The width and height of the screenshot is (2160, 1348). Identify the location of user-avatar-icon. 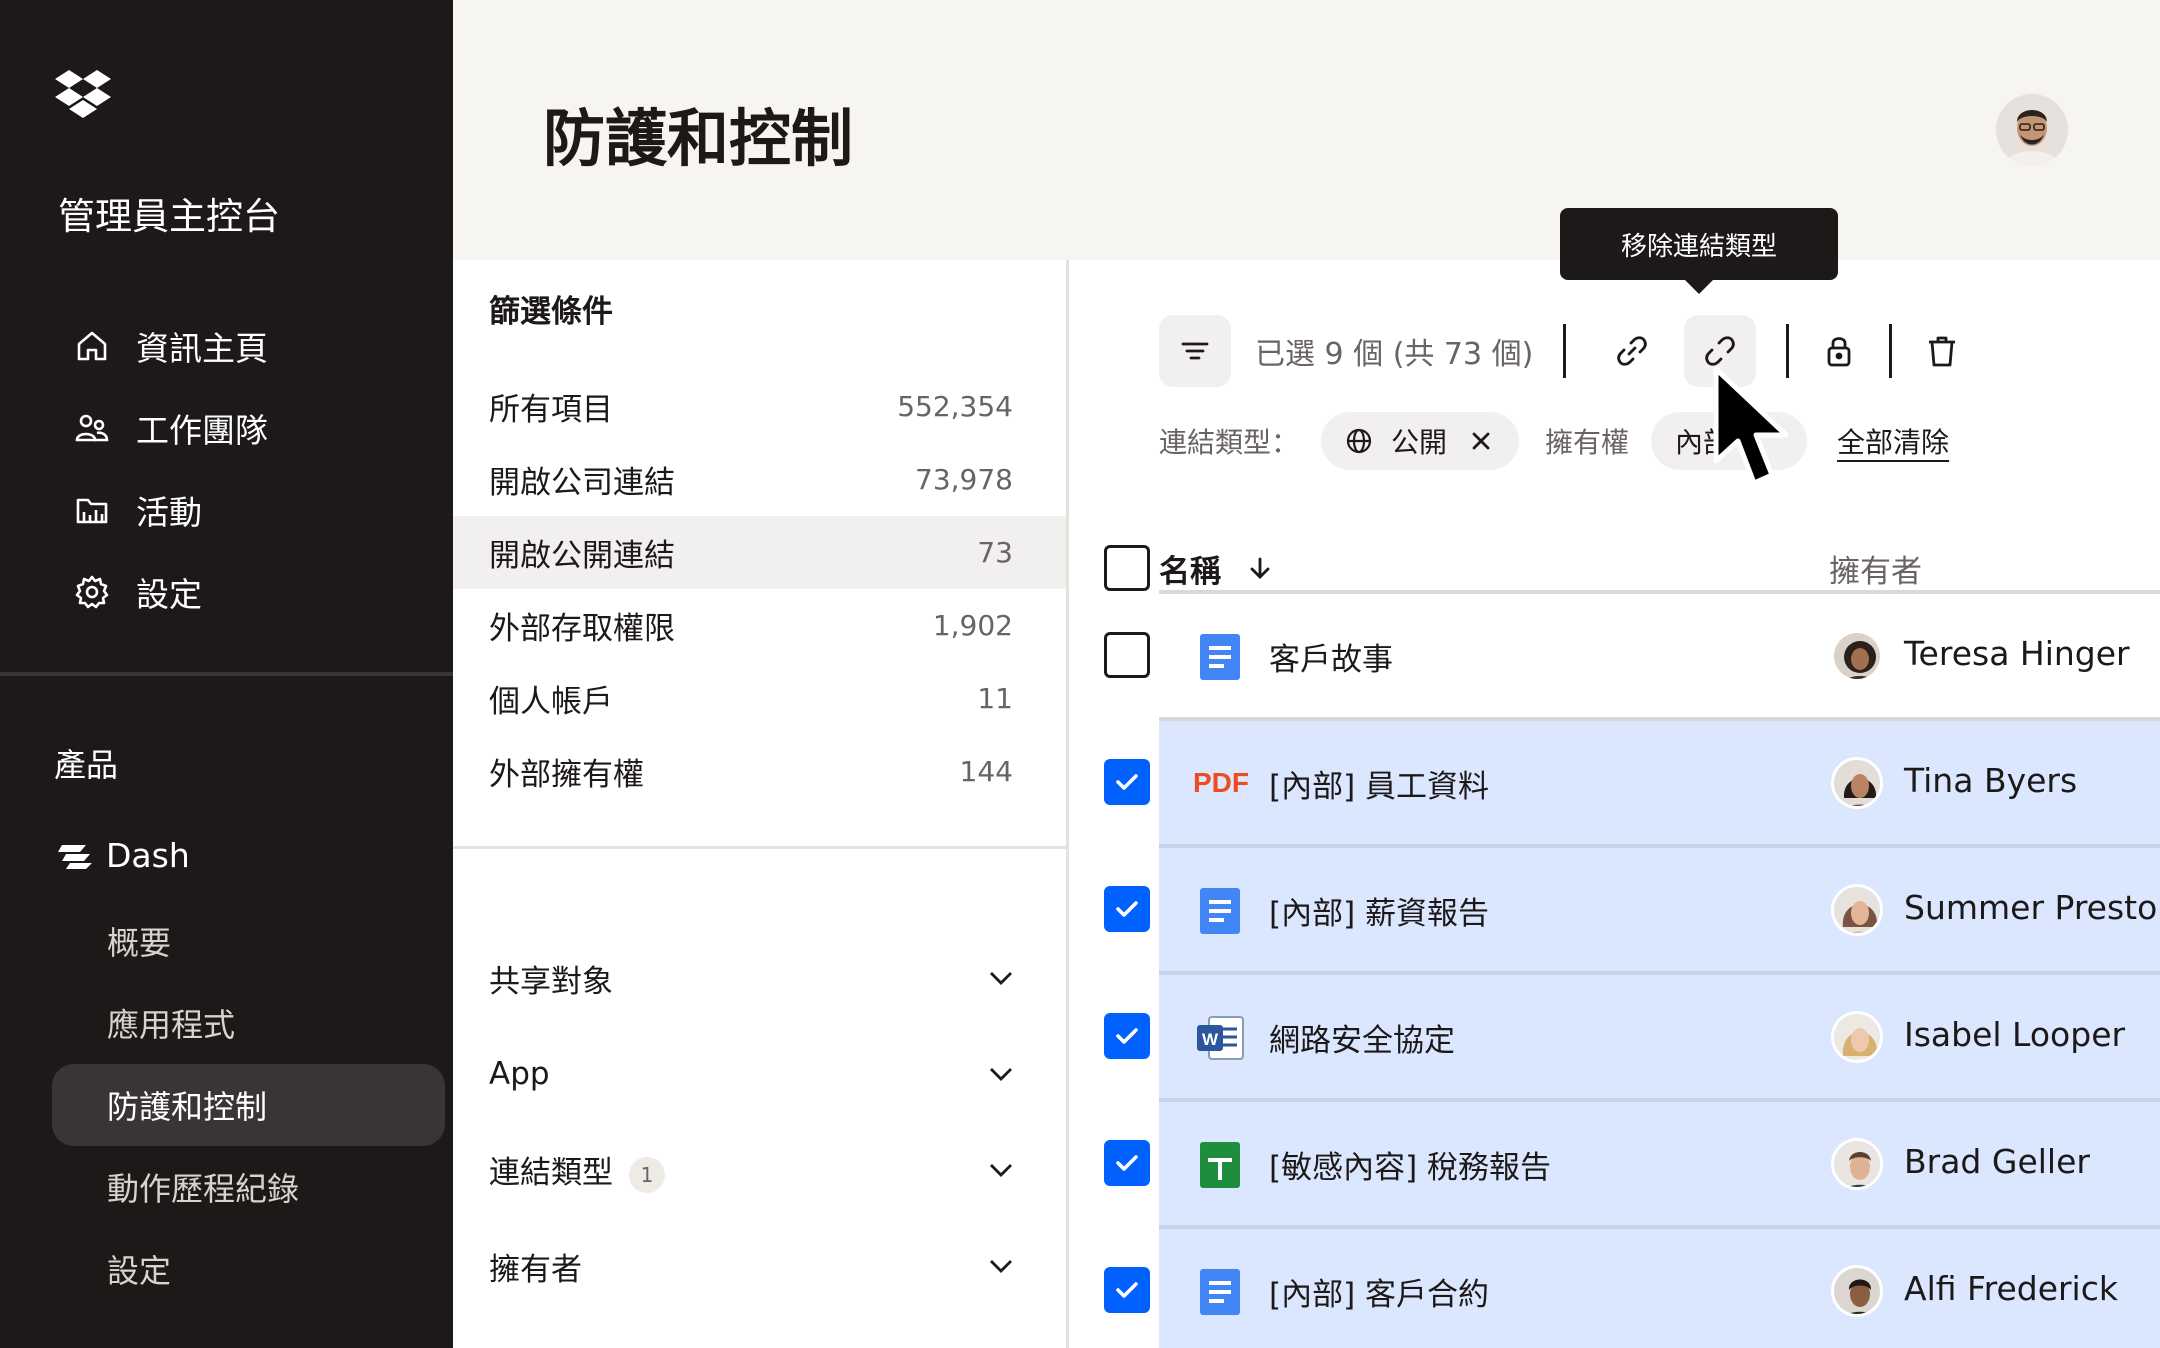
(2032, 130).